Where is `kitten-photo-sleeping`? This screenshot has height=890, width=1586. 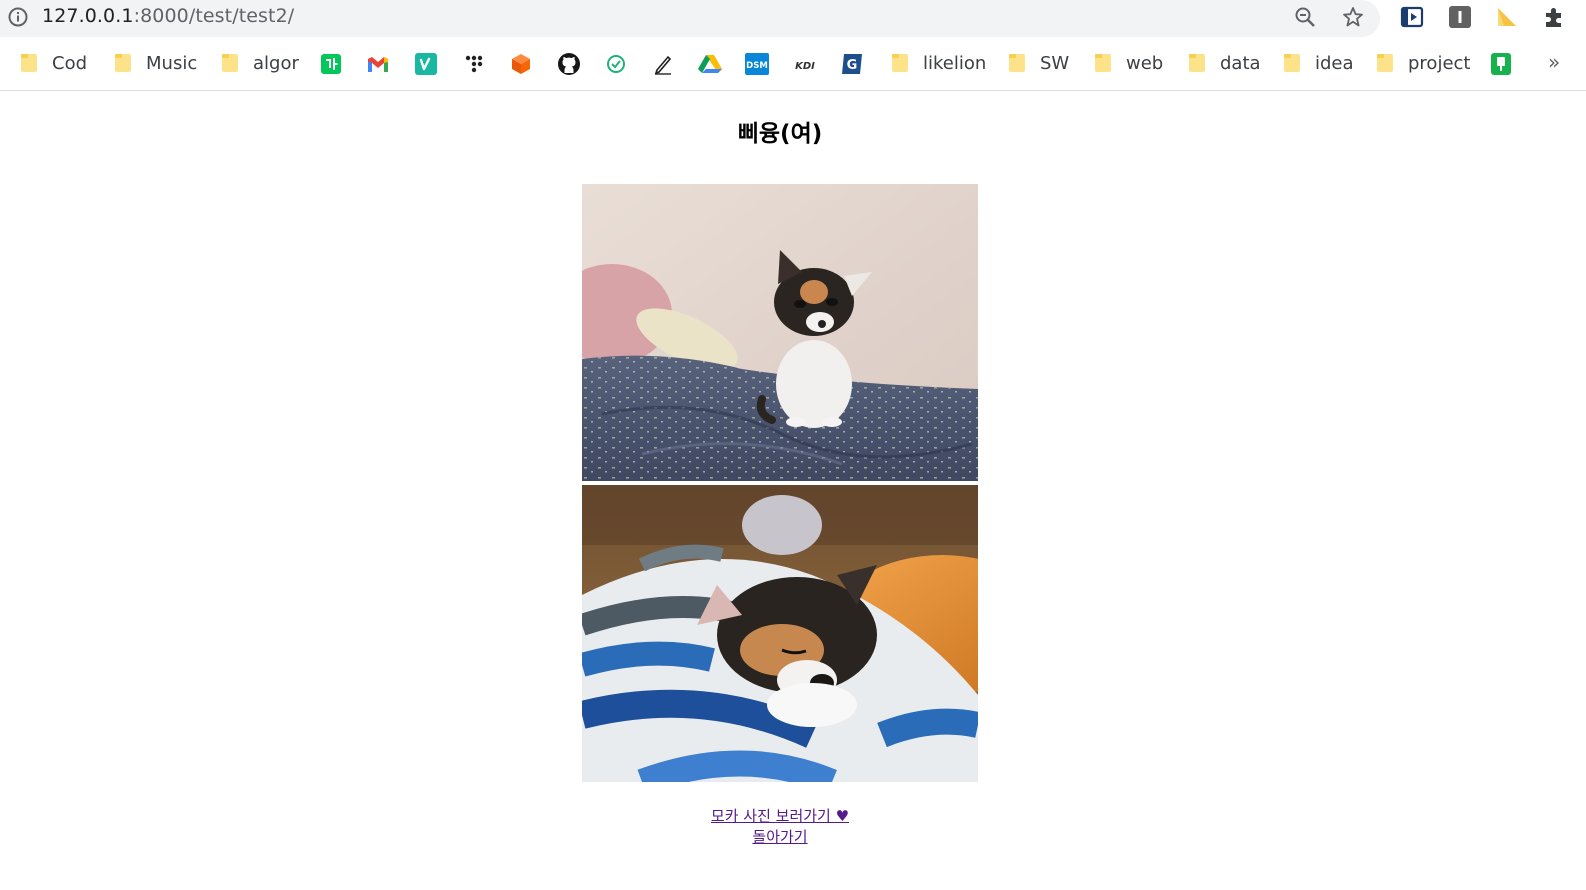 kitten-photo-sleeping is located at coordinates (780, 633).